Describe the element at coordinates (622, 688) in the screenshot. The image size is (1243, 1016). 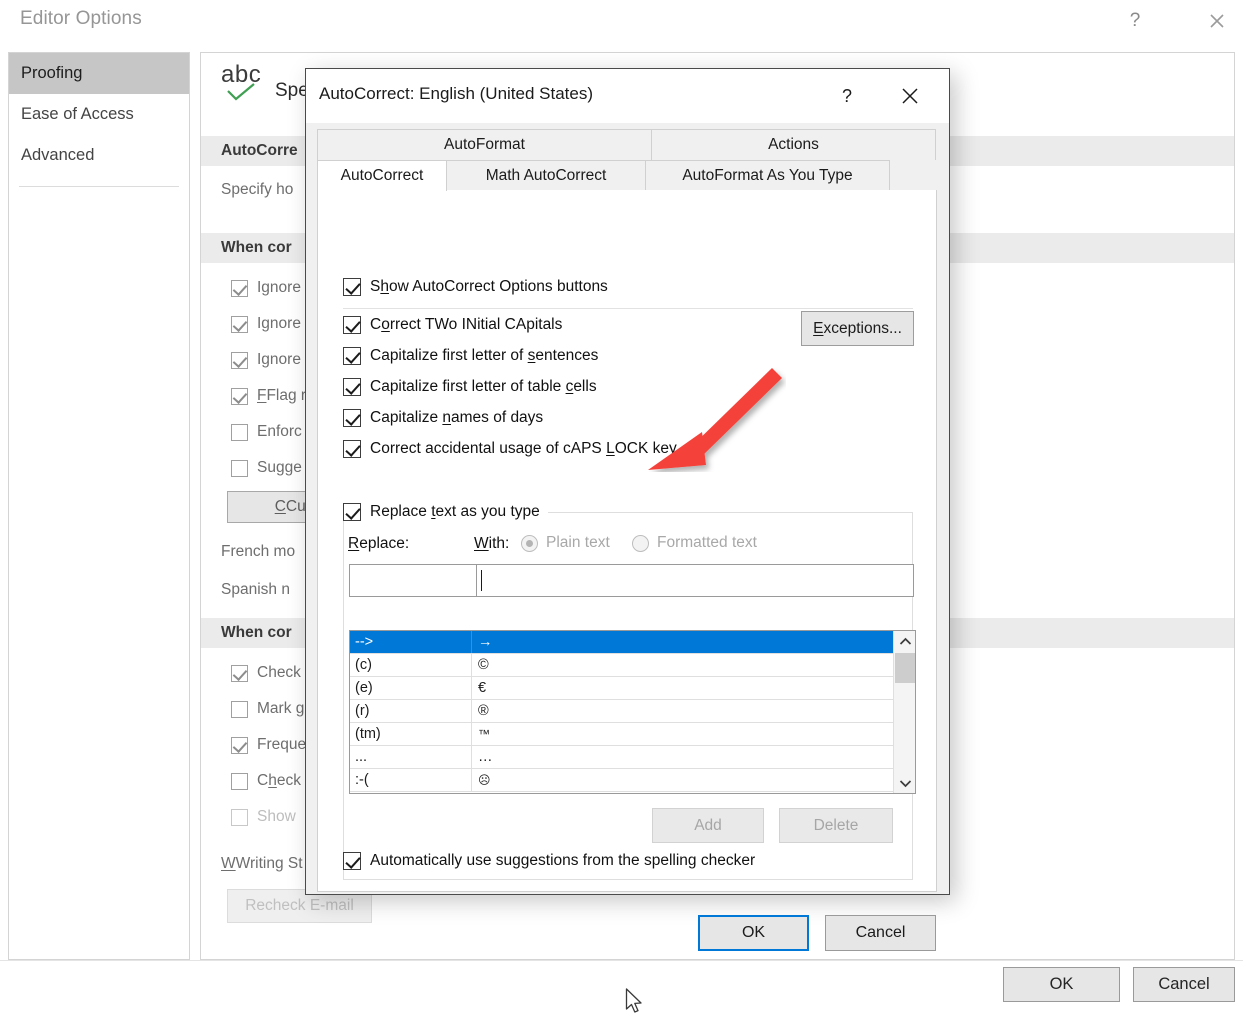
I see `list-item: (e) €` at that location.